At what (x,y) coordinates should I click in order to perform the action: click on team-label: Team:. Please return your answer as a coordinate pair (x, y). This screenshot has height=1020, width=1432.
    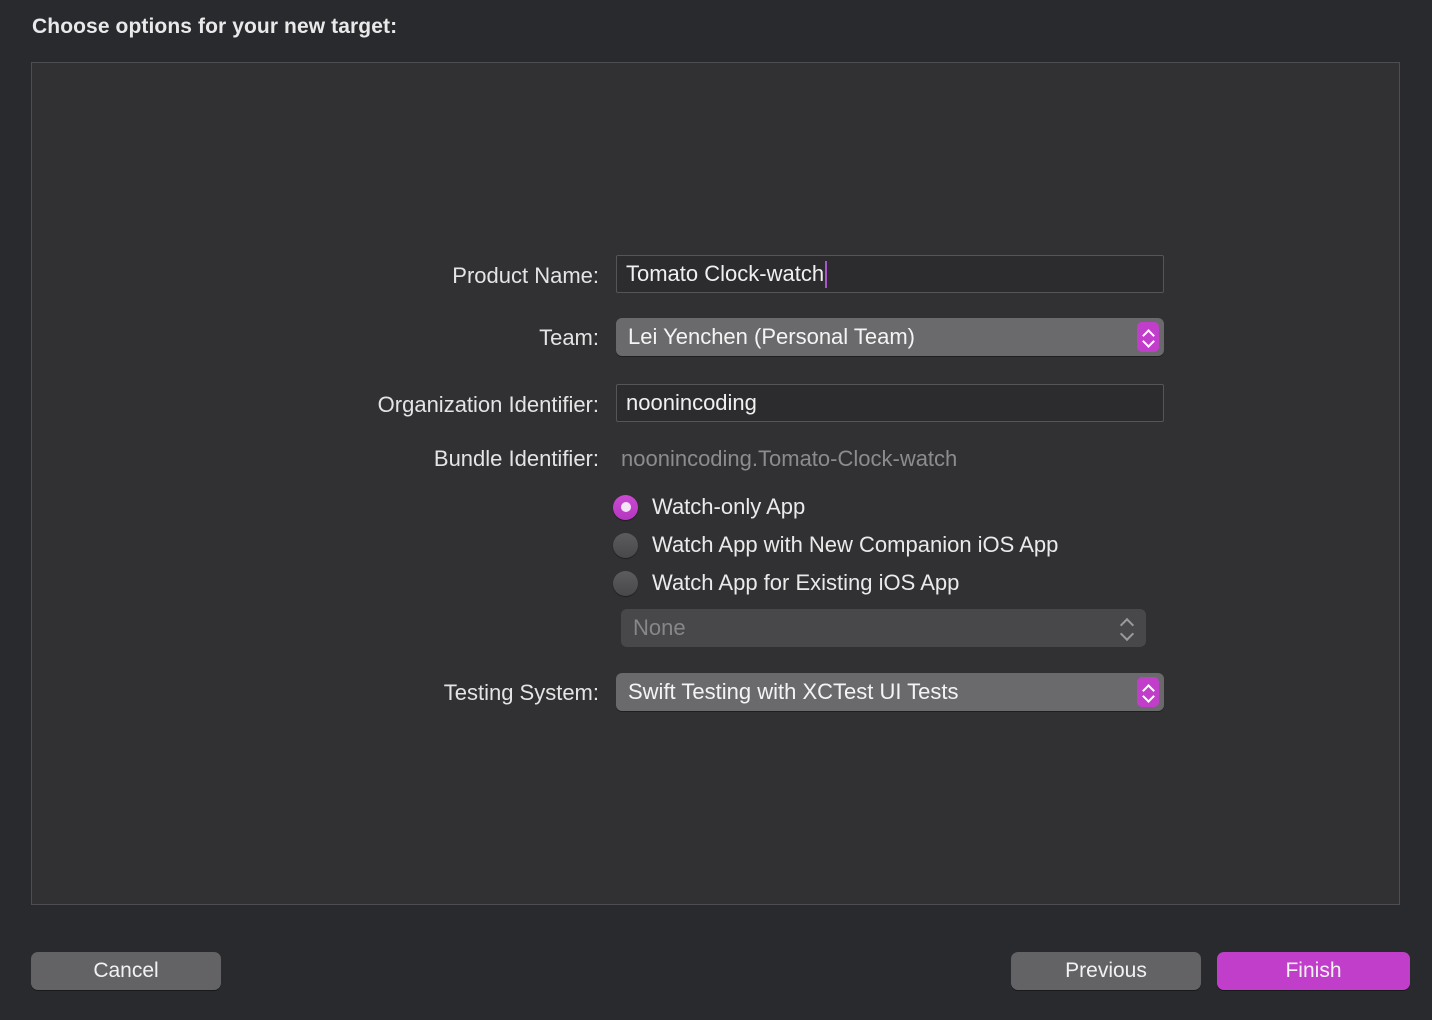
    Looking at the image, I should click on (569, 337).